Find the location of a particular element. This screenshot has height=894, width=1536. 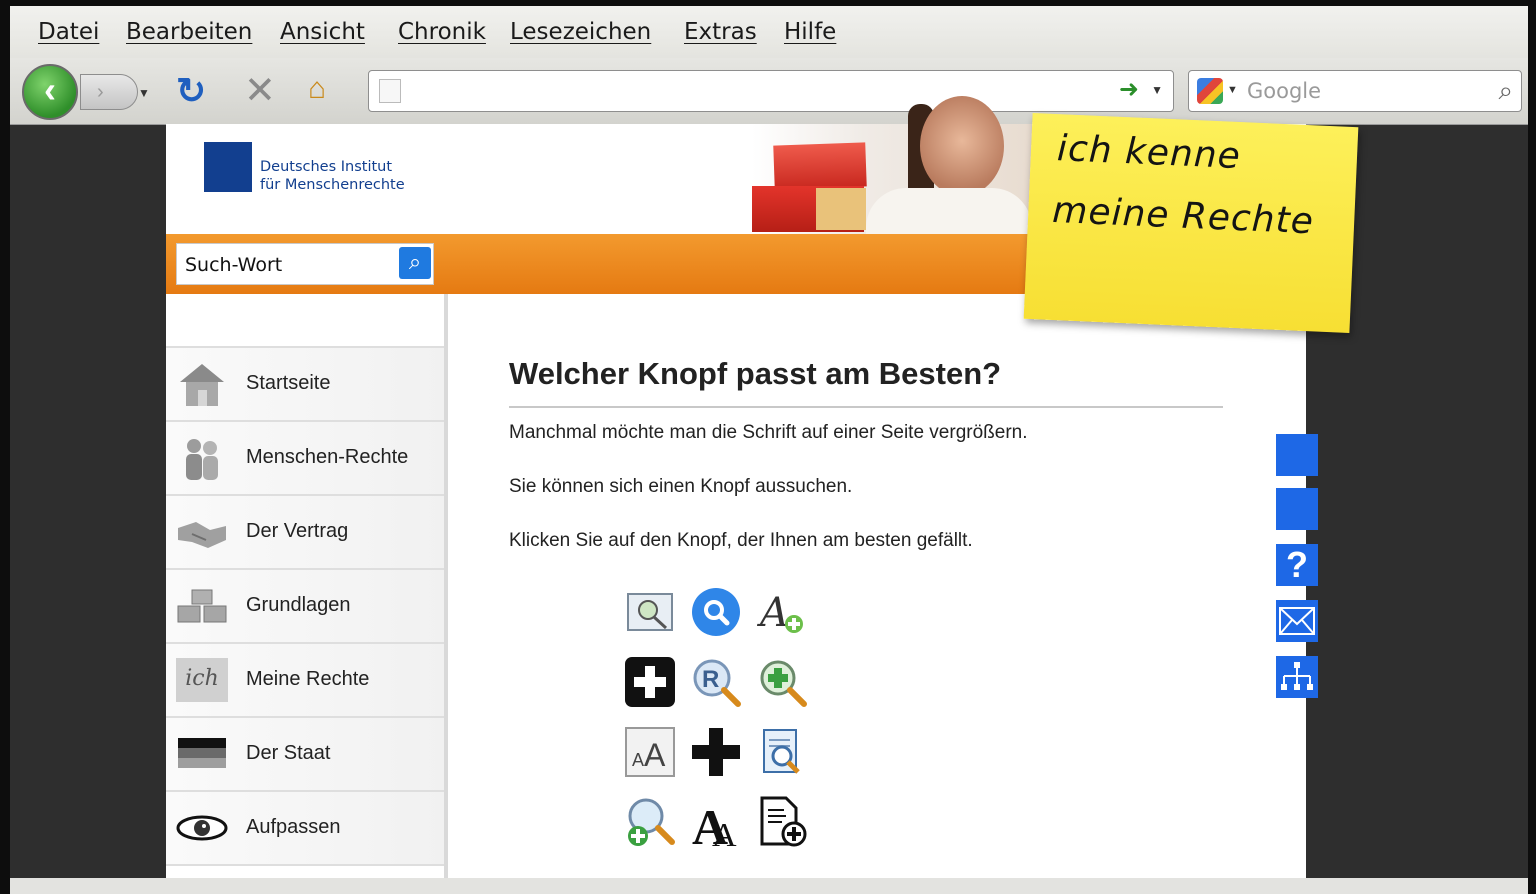

browser-search-field: ▼ Google ⌕ is located at coordinates (1355, 91).